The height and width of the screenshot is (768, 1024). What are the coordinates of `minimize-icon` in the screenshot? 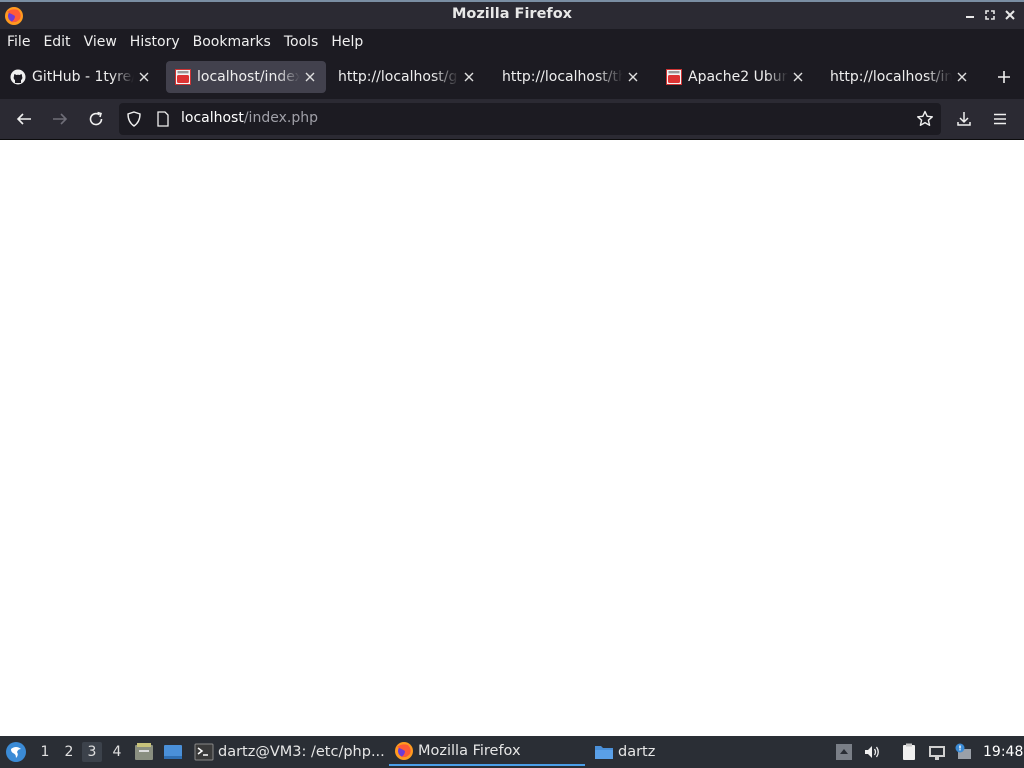 It's located at (970, 17).